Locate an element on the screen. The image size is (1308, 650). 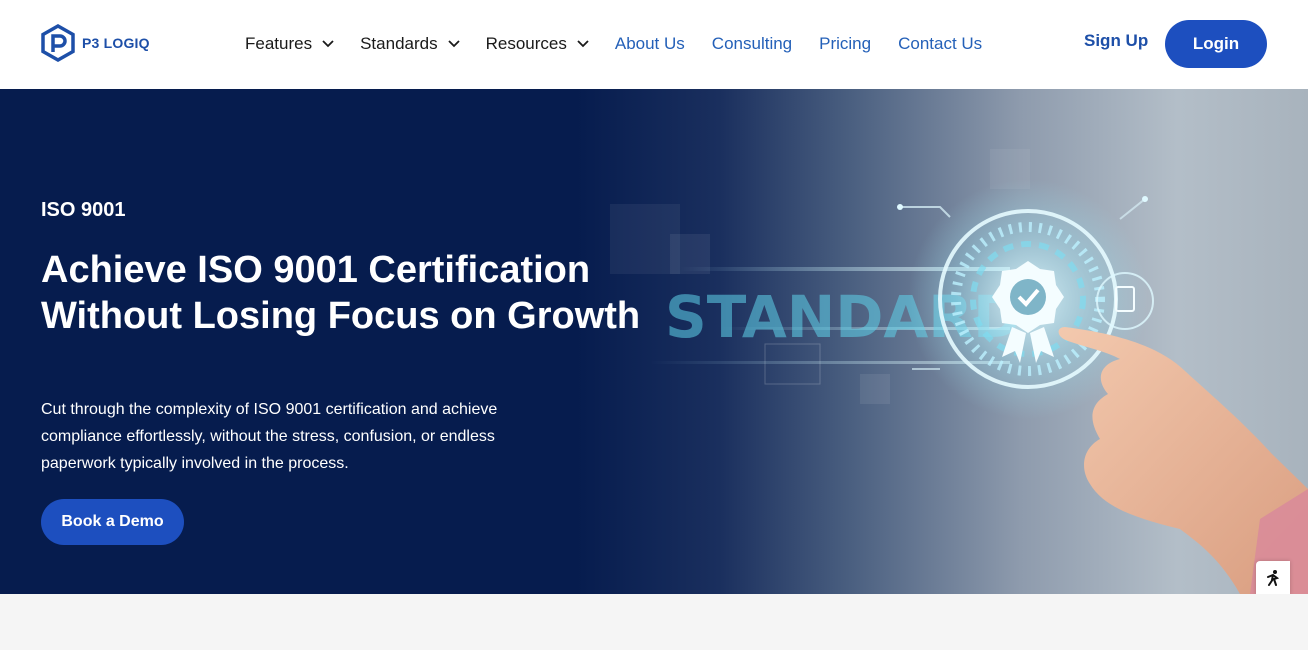
nav-resources: Resources is located at coordinates (537, 44).